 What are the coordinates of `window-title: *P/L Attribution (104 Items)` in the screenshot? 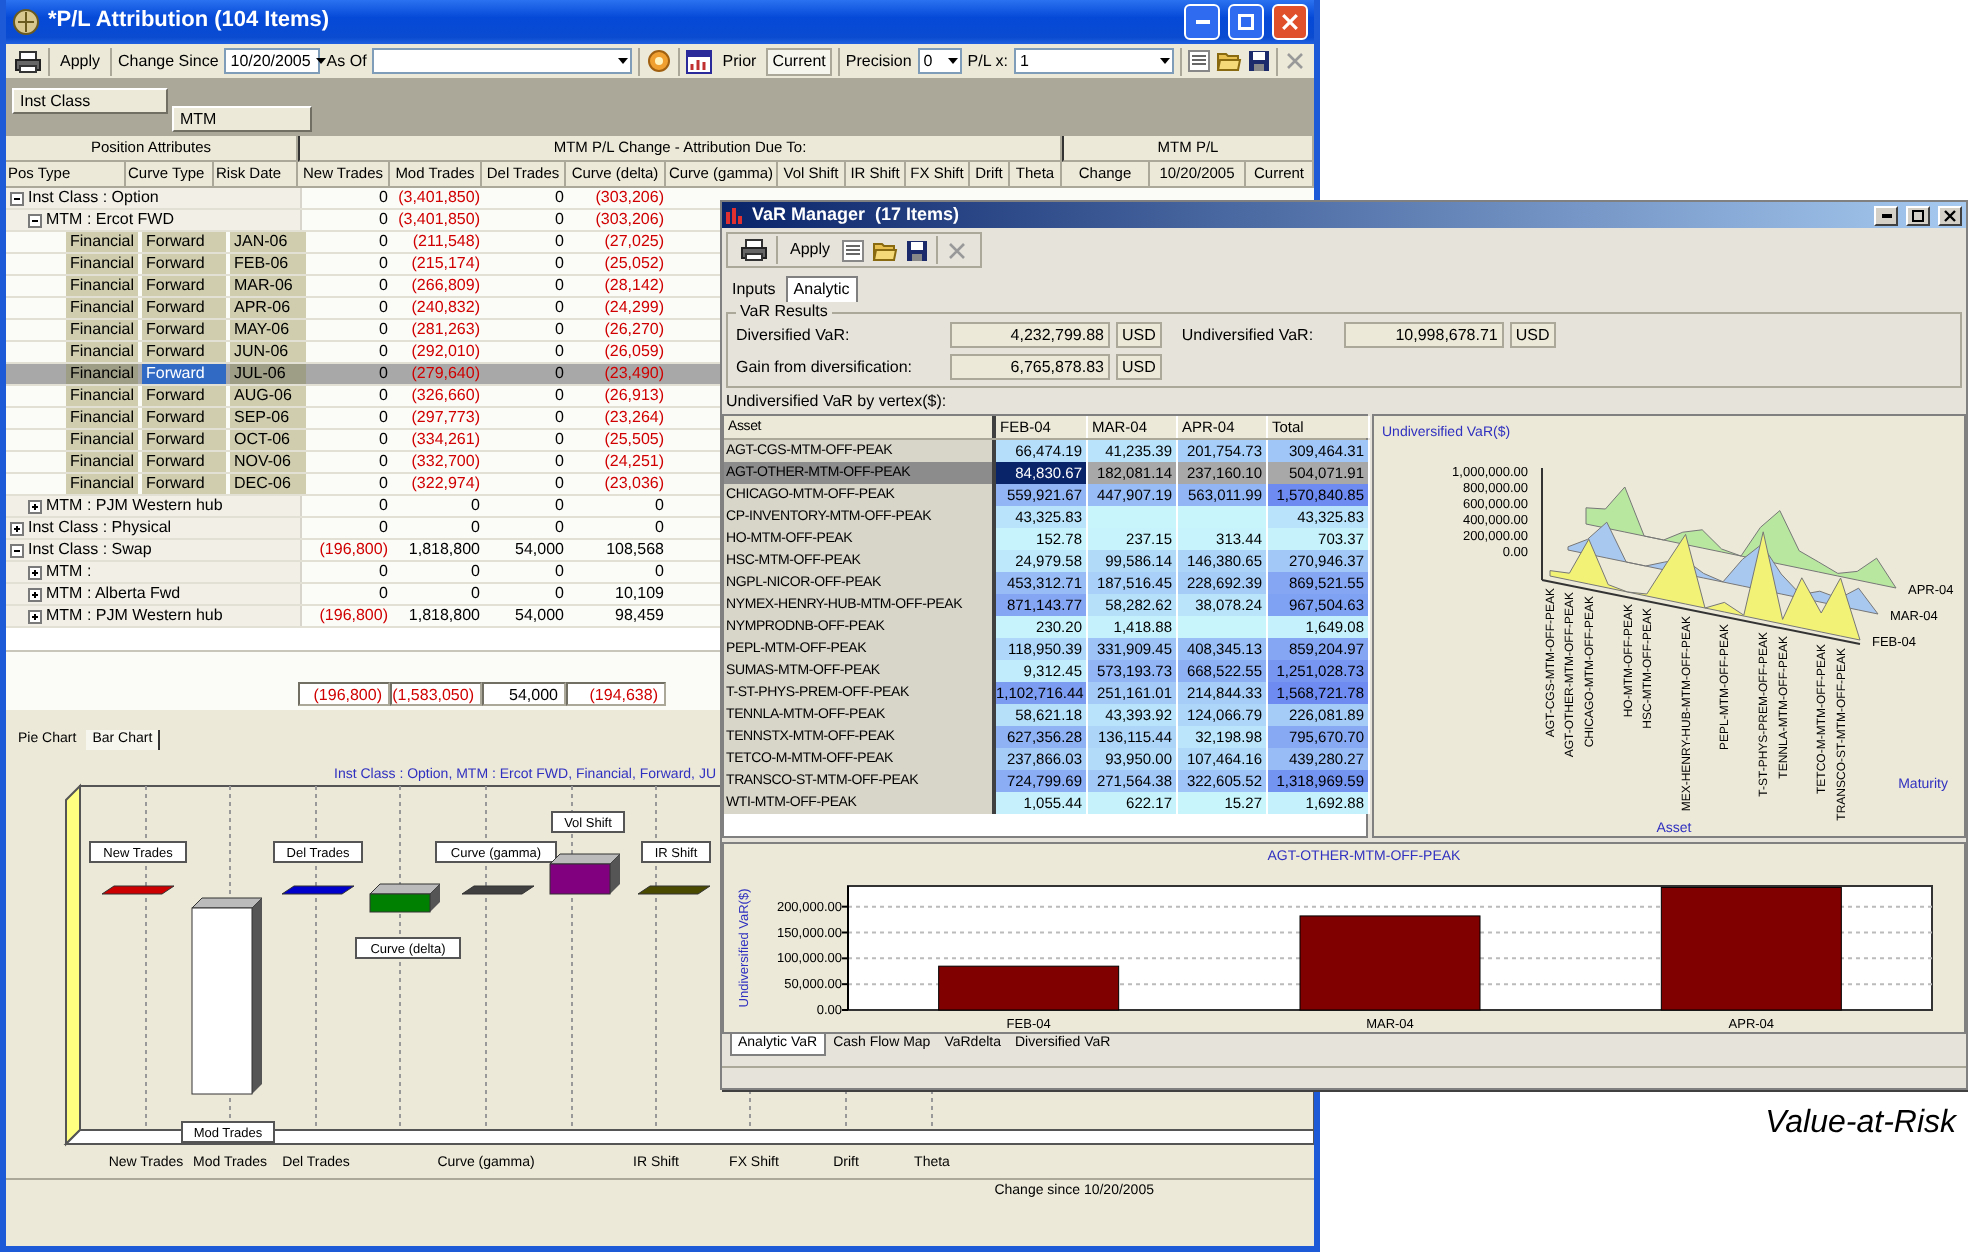 It's located at (190, 22).